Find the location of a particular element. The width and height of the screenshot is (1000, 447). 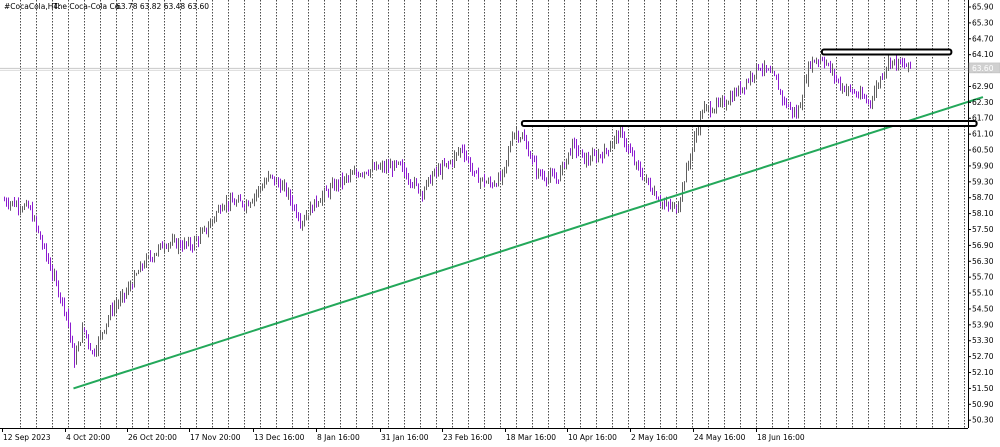

price-tick-label: 64.70 is located at coordinates (983, 38).